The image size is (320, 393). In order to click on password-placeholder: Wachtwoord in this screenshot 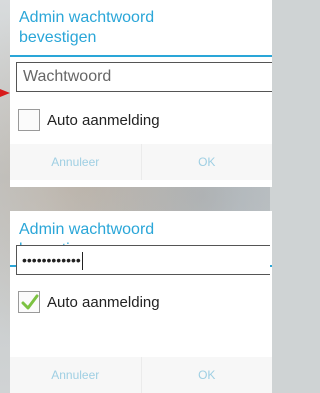, I will do `click(67, 76)`.